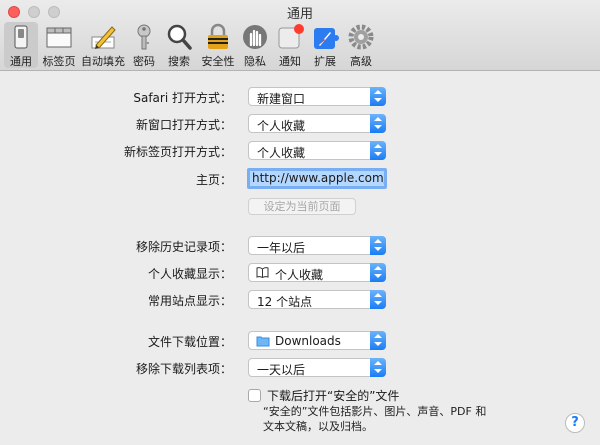 Image resolution: width=600 pixels, height=445 pixels. Describe the element at coordinates (317, 150) in the screenshot. I see `new-tab-popup: 个人收藏` at that location.